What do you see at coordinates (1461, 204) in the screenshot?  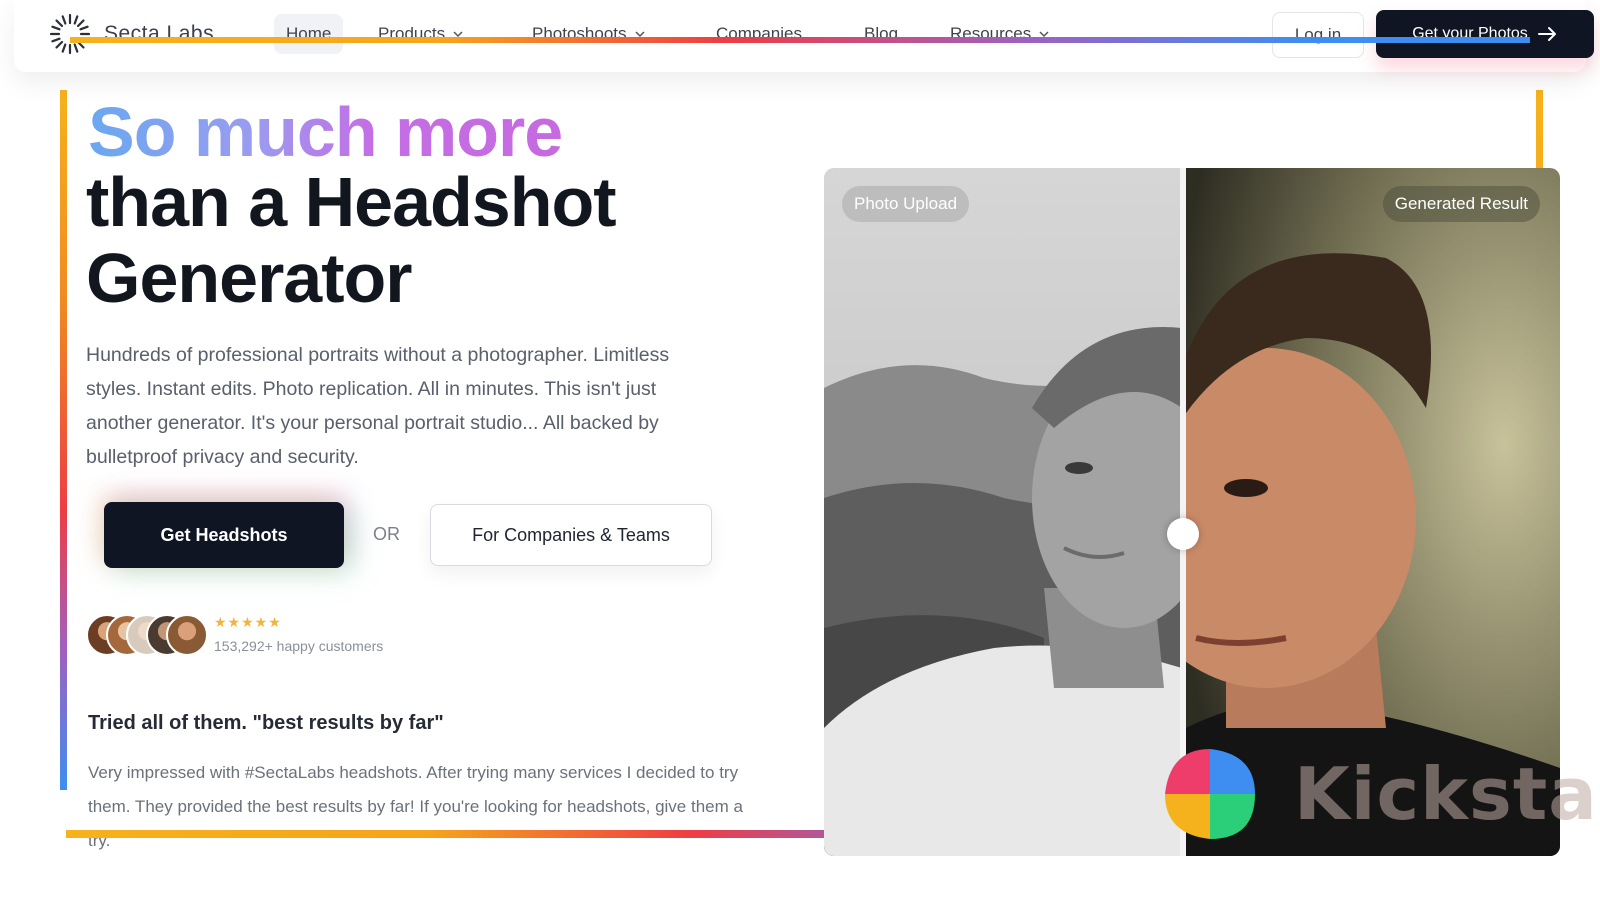 I see `generated-result-tag: Generated Result` at bounding box center [1461, 204].